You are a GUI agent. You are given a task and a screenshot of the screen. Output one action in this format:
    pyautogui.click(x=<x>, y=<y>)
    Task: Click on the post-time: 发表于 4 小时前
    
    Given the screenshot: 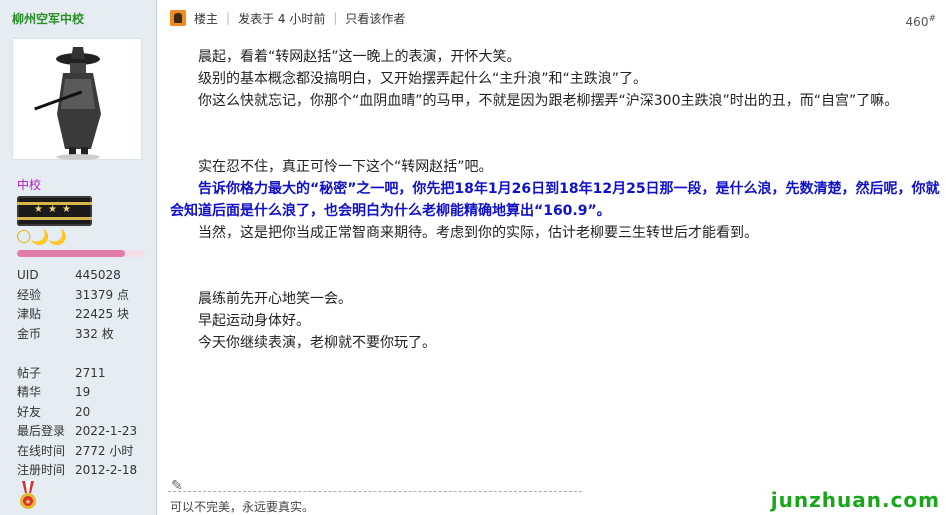 What is the action you would take?
    pyautogui.click(x=282, y=18)
    